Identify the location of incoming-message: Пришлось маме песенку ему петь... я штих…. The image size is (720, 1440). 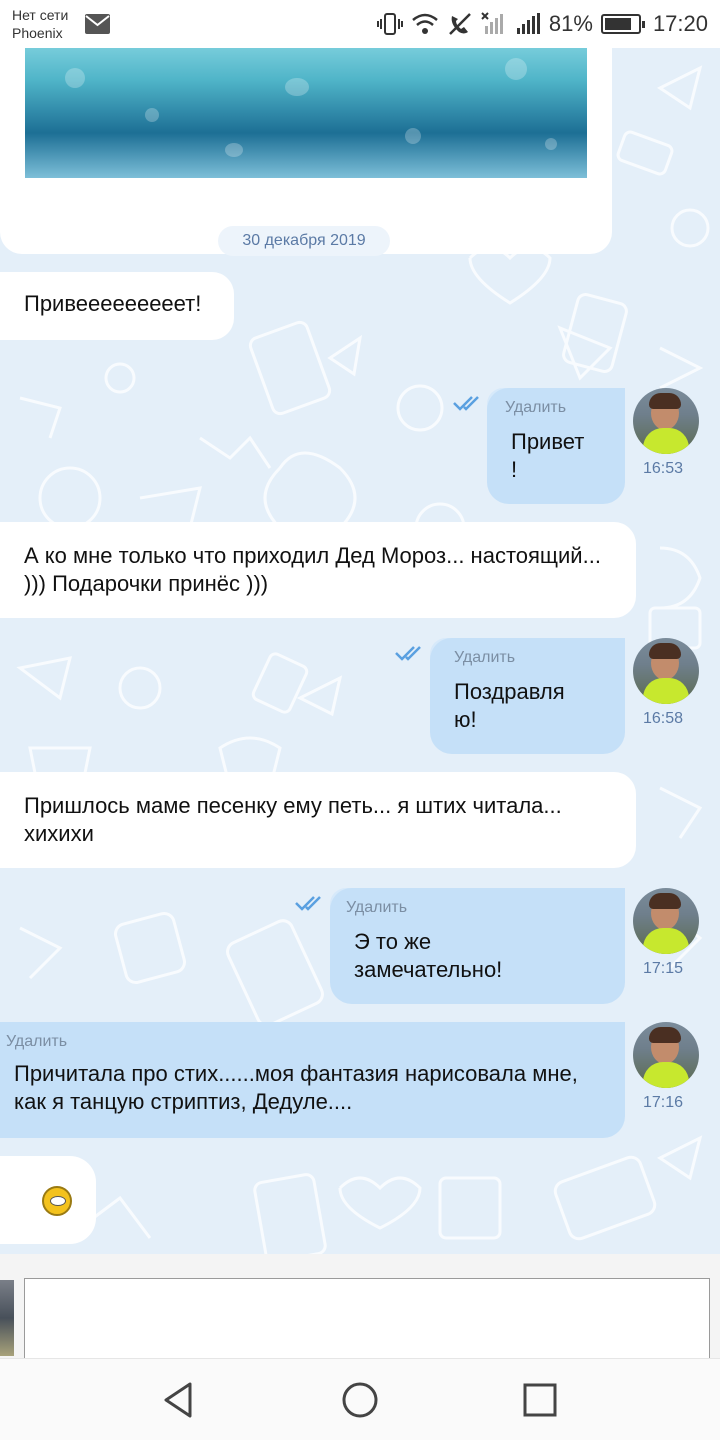
(318, 820).